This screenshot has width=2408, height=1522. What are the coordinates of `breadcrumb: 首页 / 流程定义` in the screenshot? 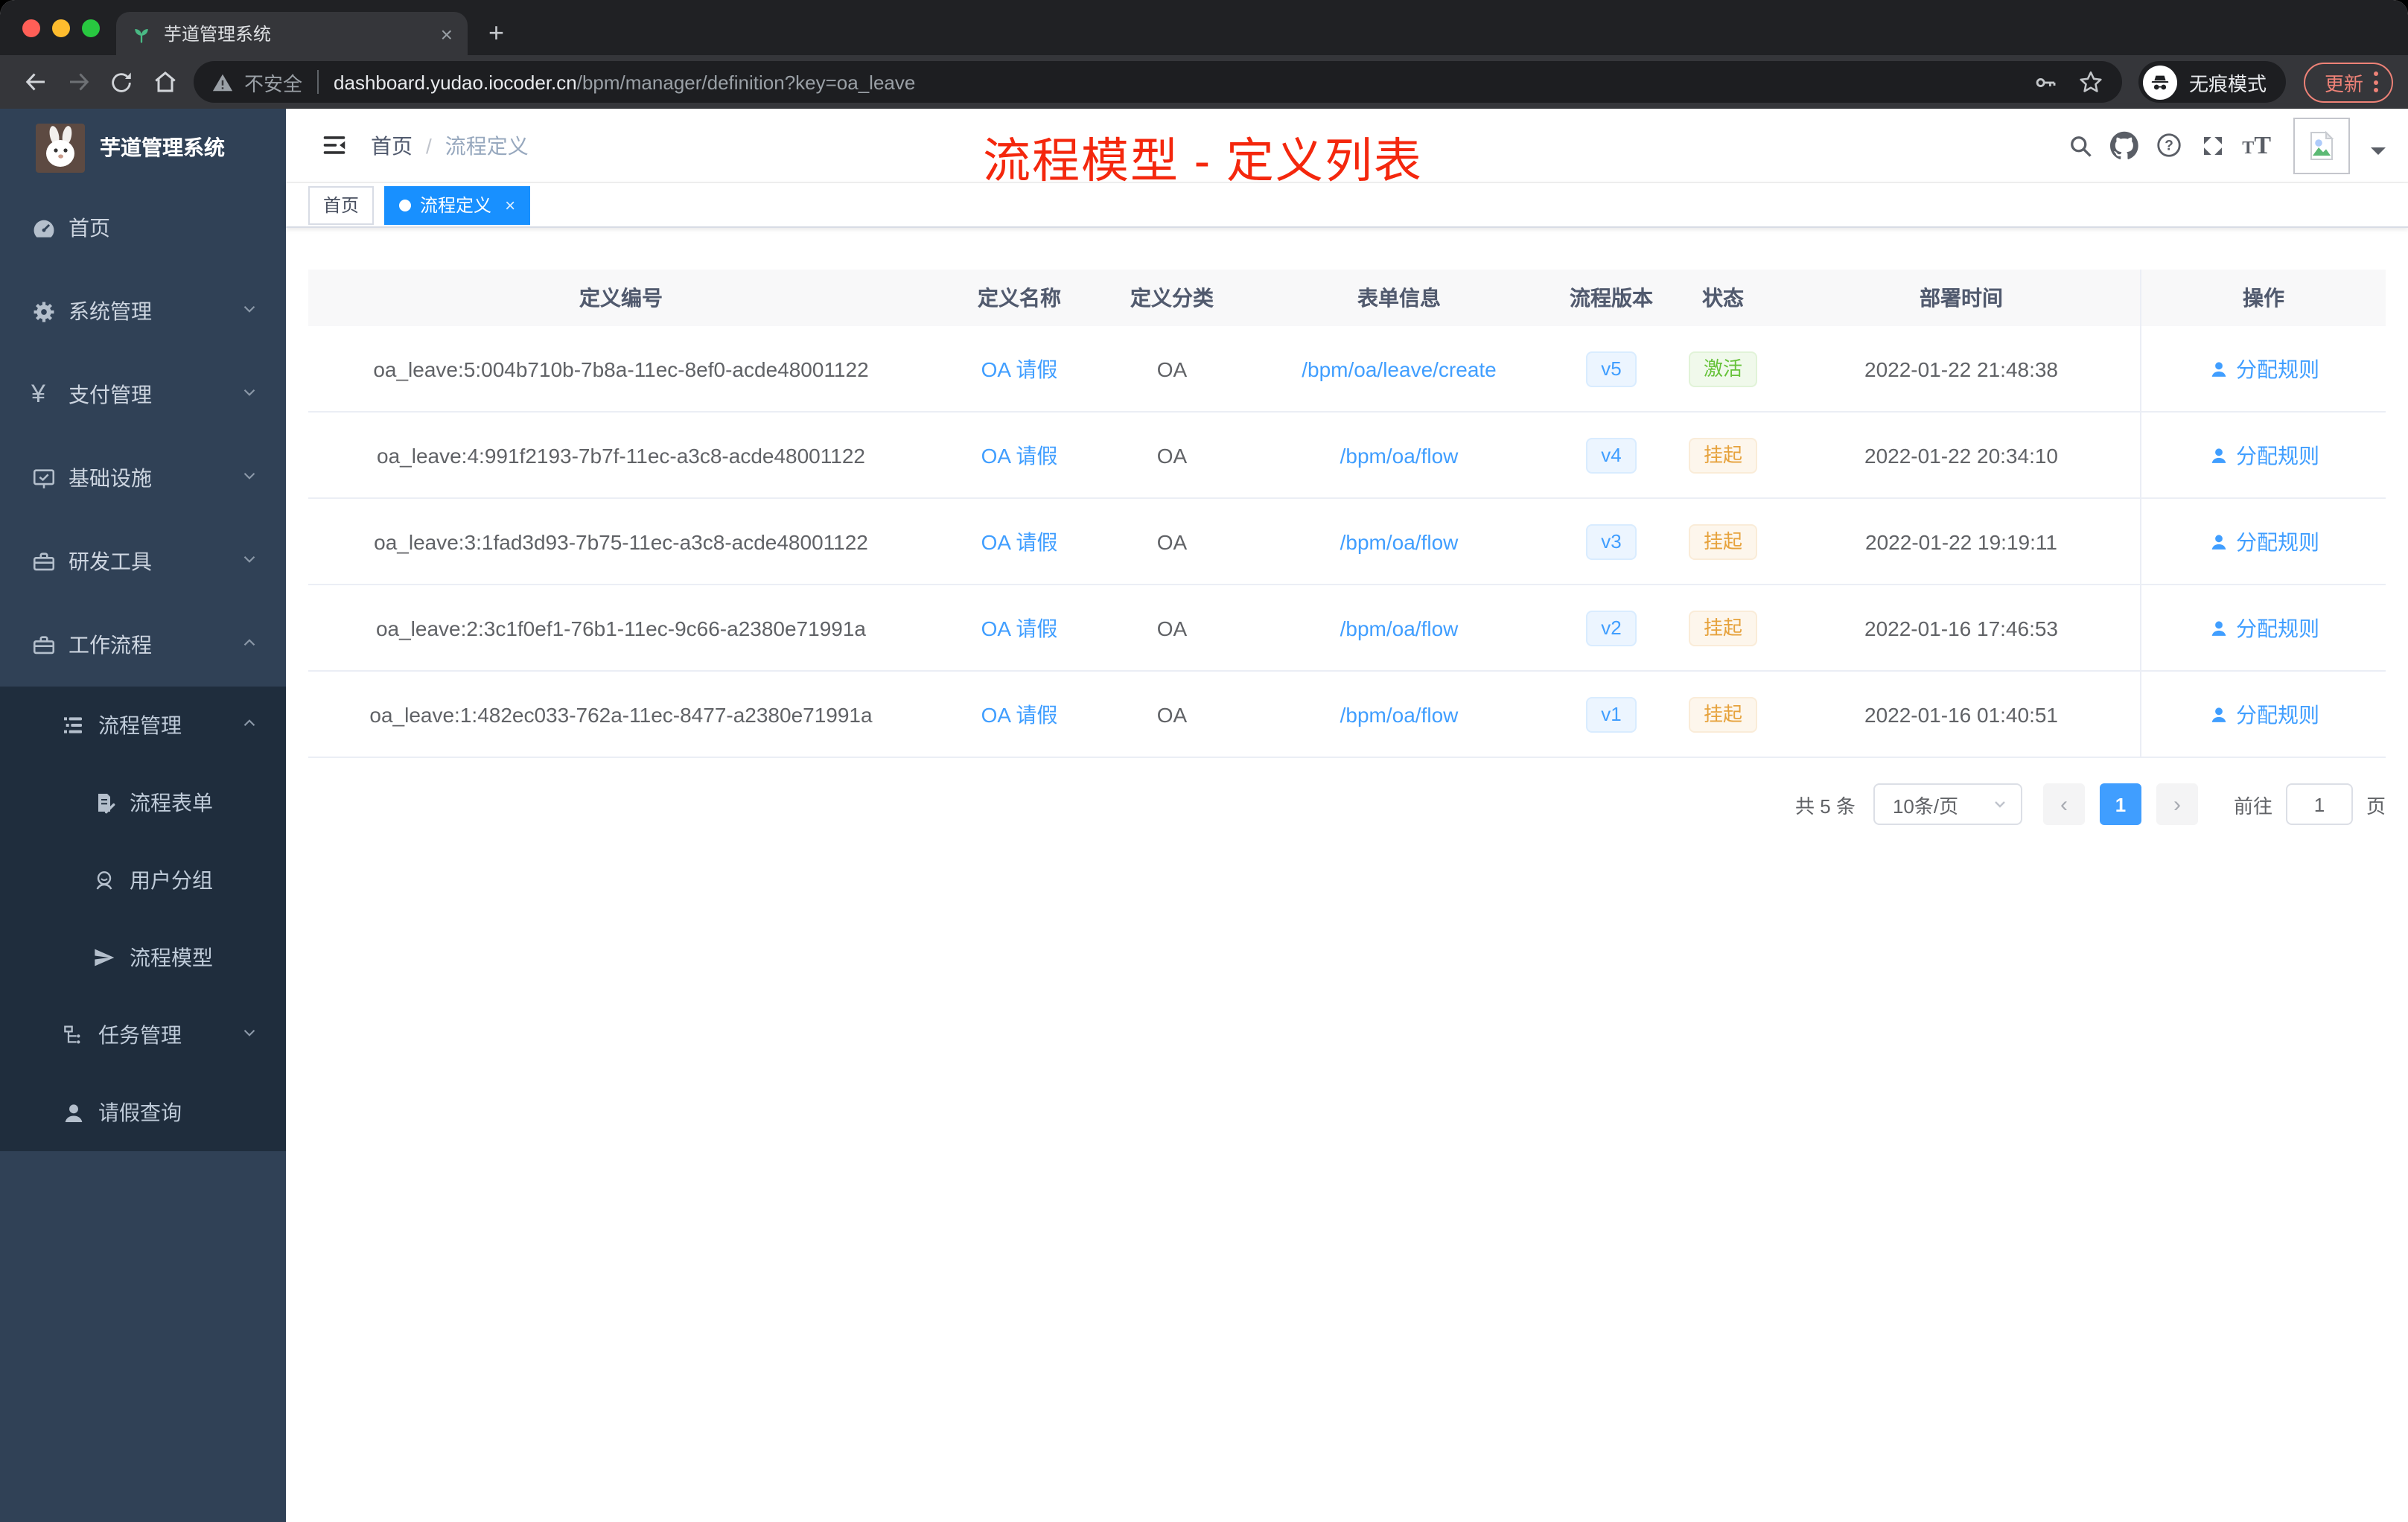 It's located at (450, 145).